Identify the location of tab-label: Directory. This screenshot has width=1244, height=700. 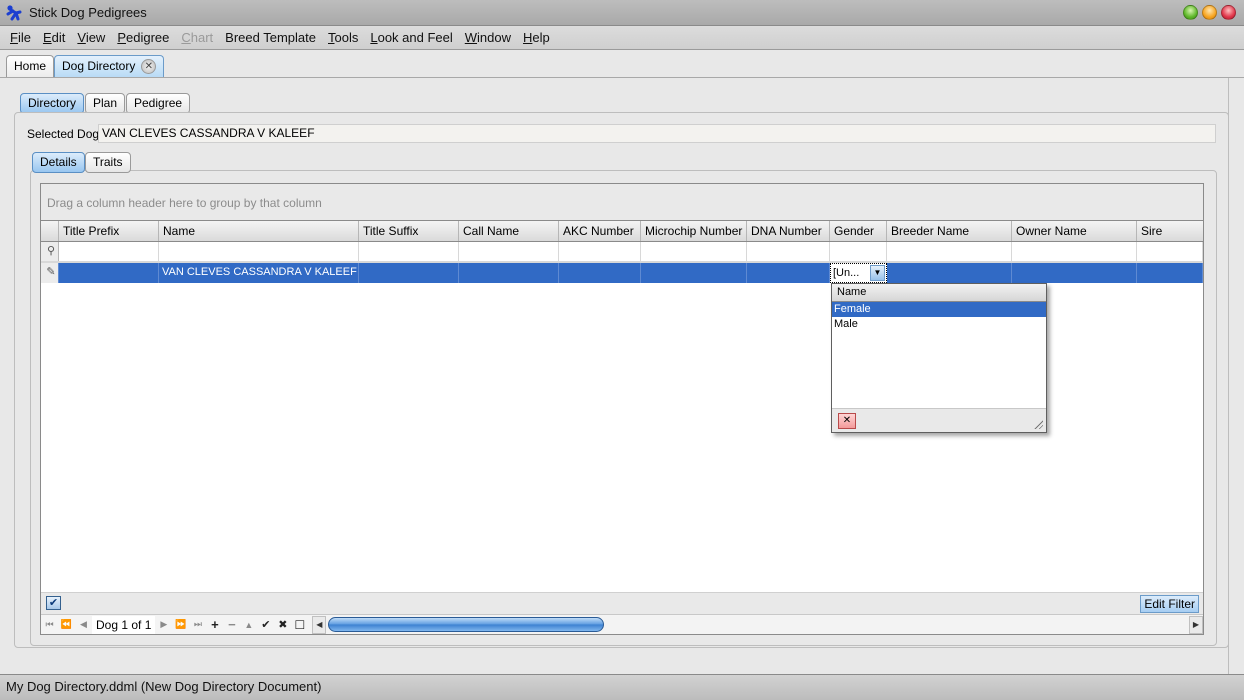
(52, 103).